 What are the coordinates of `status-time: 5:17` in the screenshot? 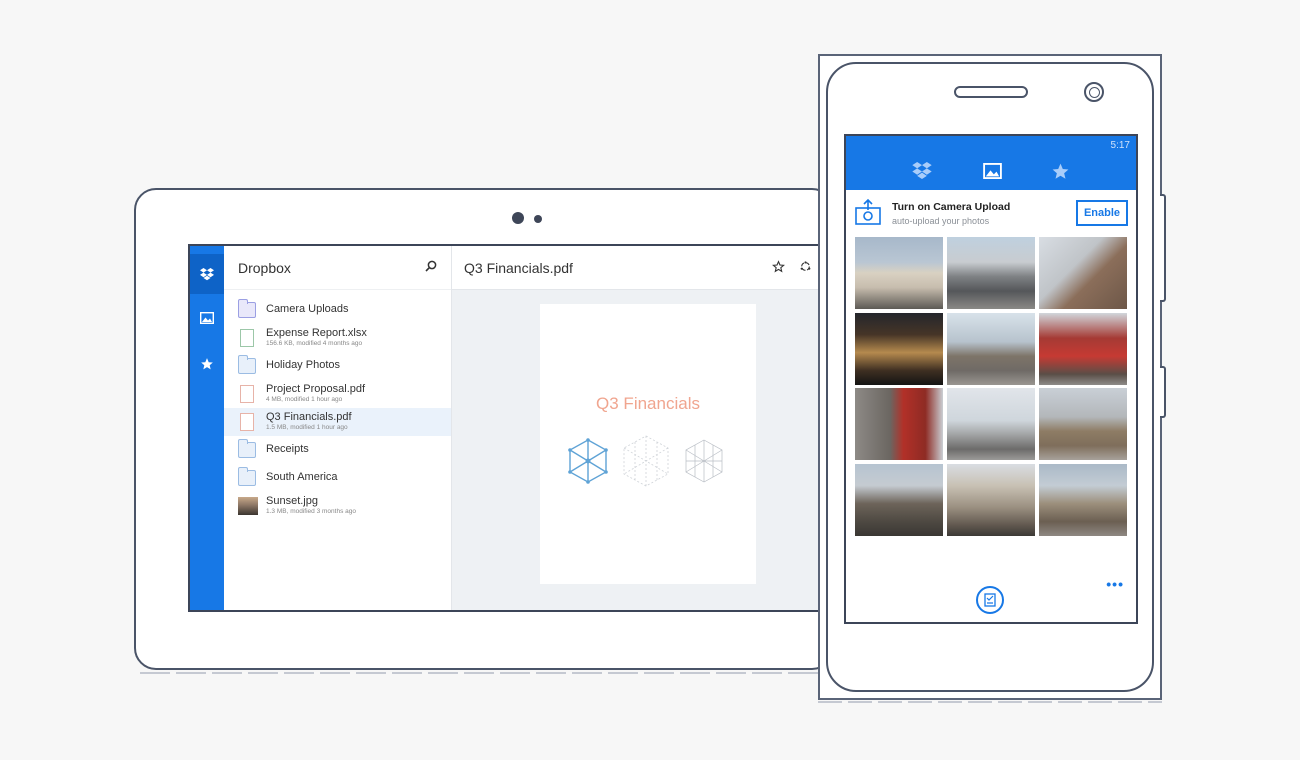 It's located at (1120, 145).